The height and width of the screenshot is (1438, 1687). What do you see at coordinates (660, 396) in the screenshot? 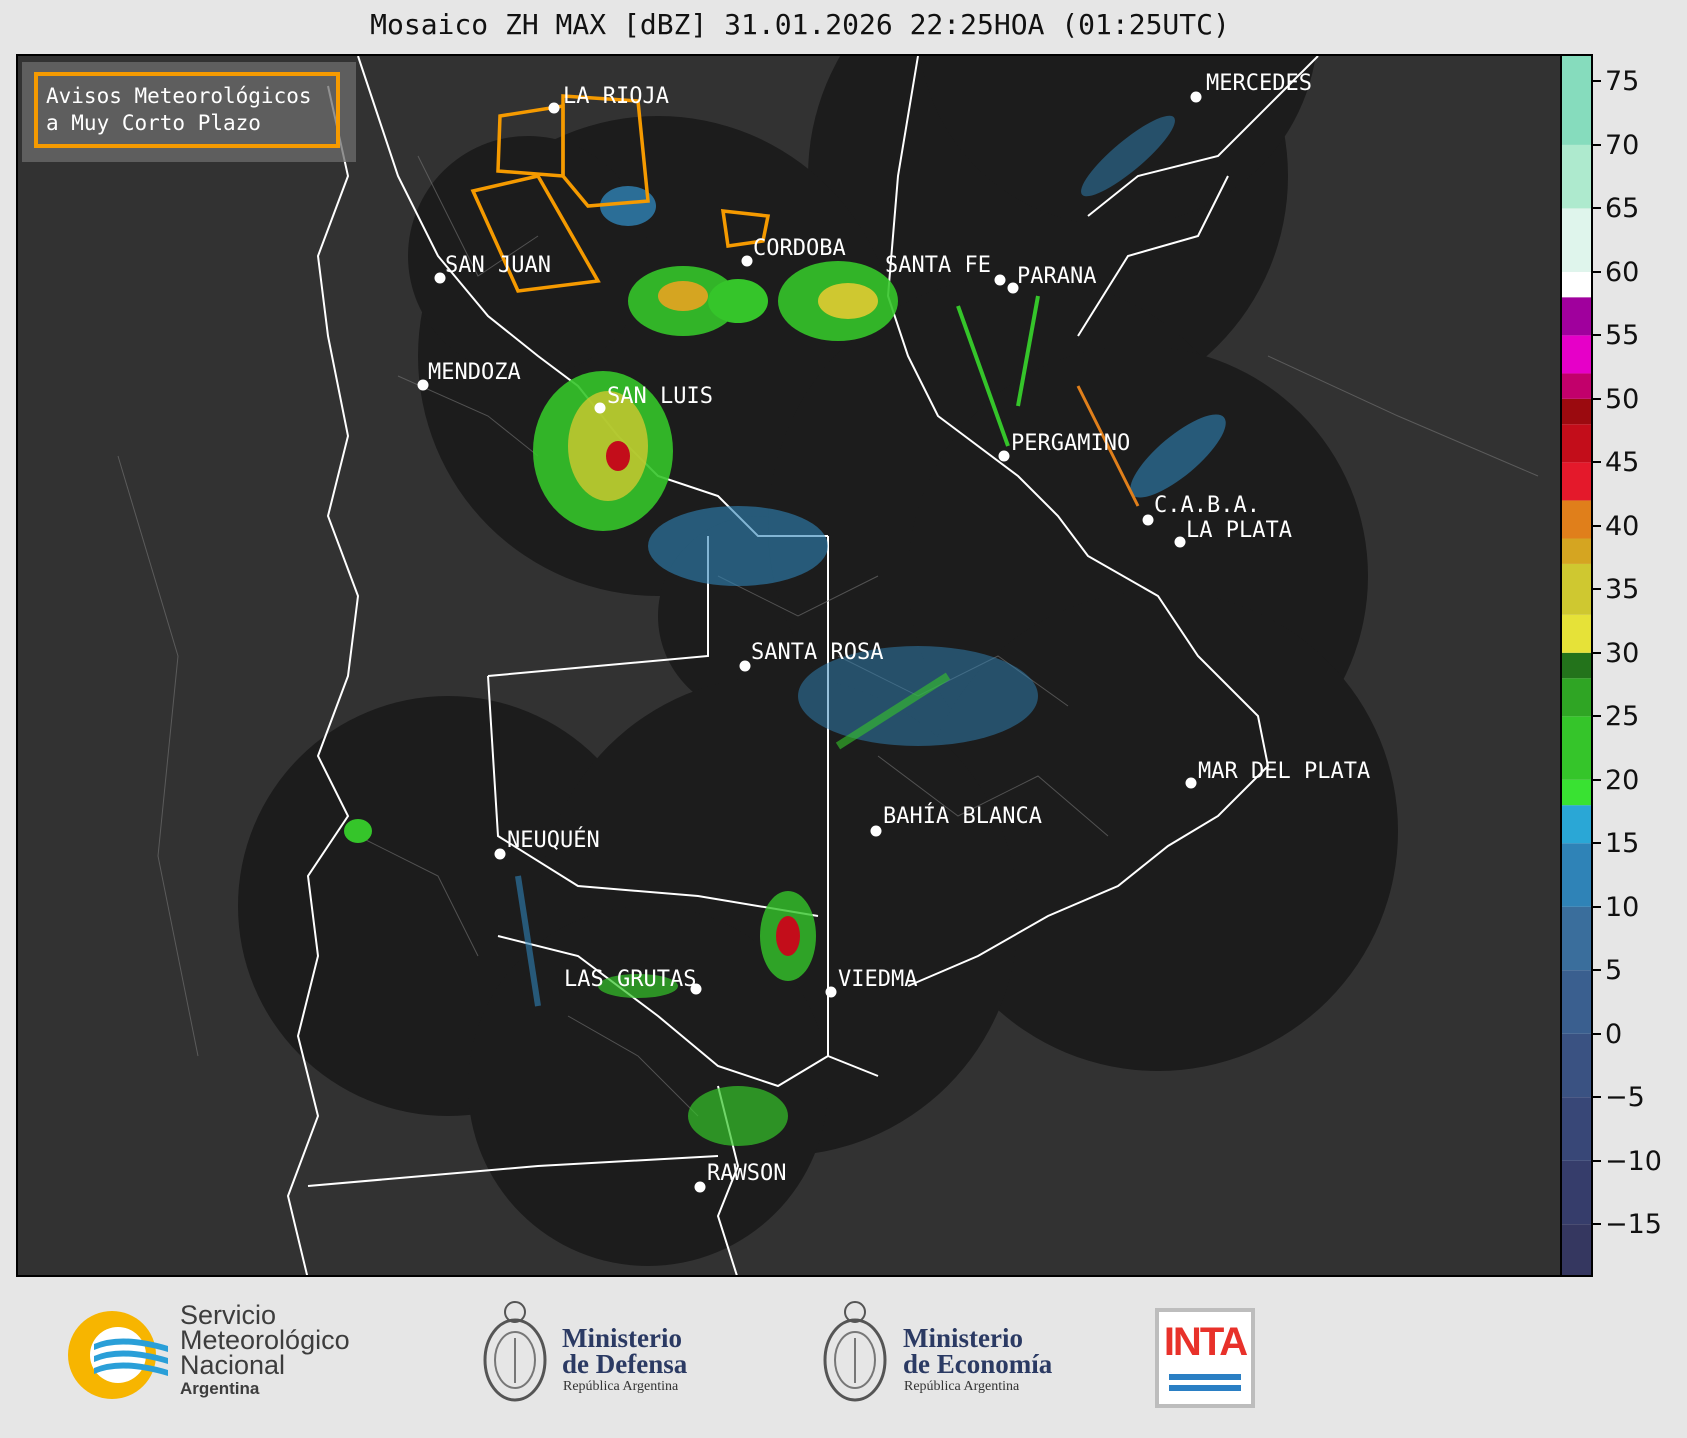
I see `city-label-san-luis: SAN LUIS` at bounding box center [660, 396].